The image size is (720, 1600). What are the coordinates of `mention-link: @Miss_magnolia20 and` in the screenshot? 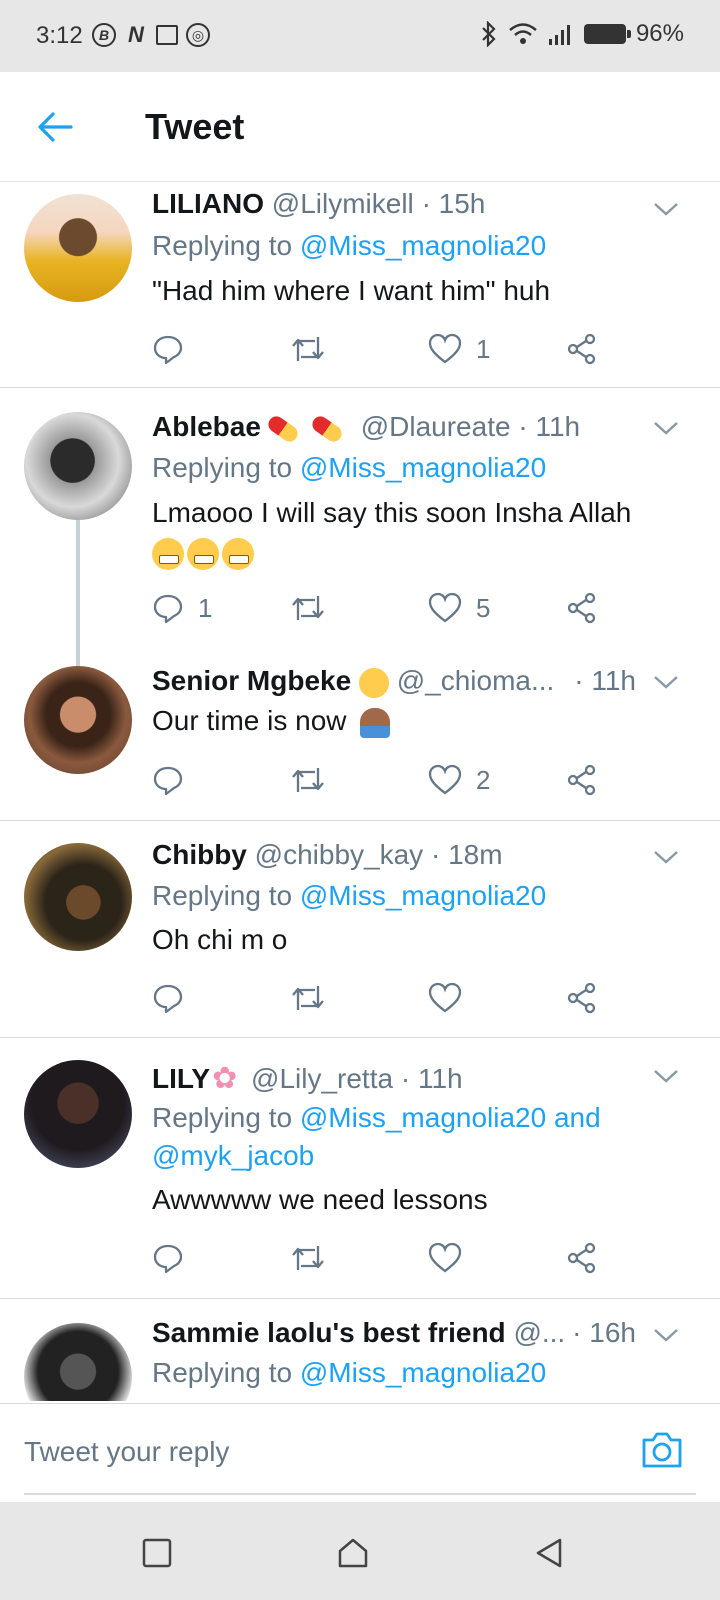 It's located at (450, 1117).